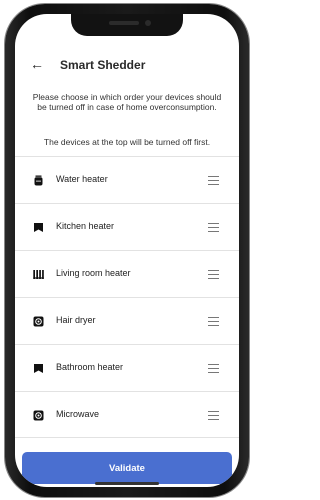  What do you see at coordinates (38, 180) in the screenshot?
I see `water-heater-icon` at bounding box center [38, 180].